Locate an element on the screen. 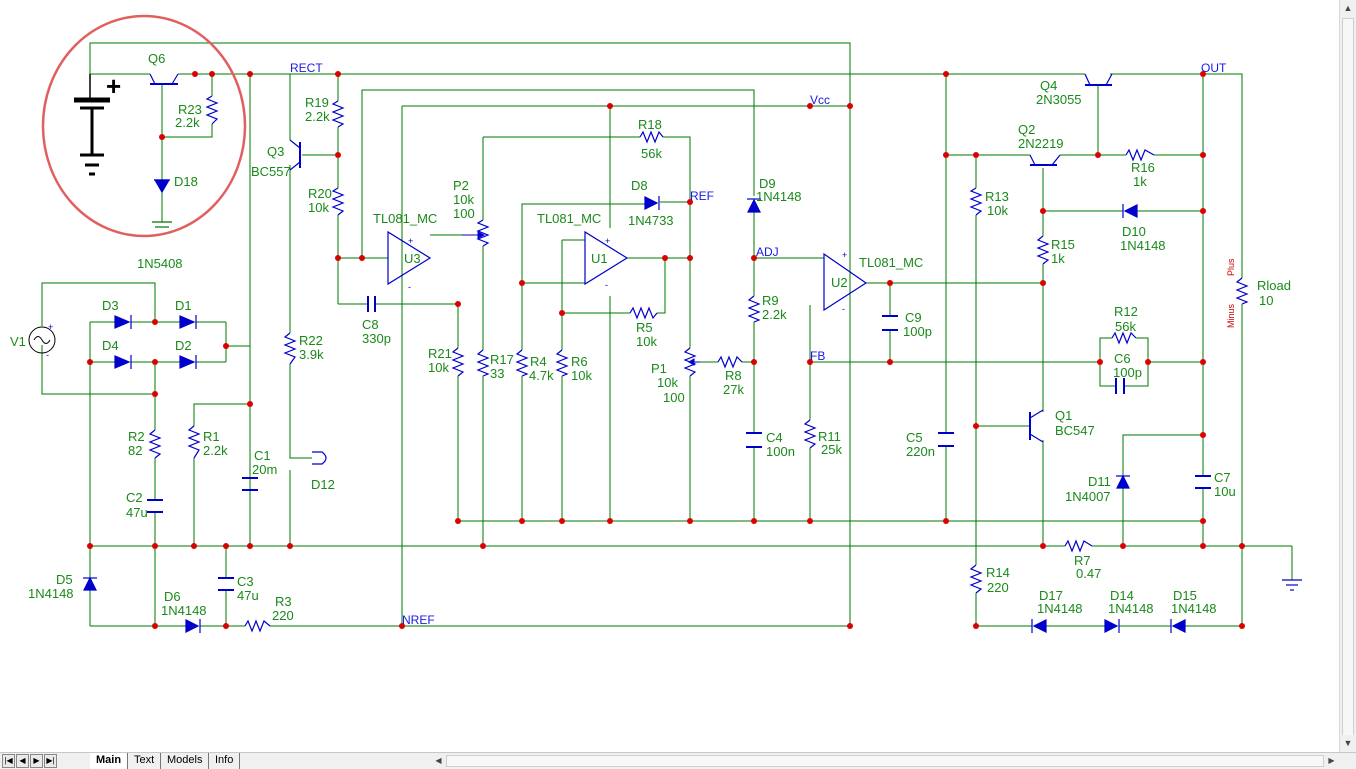  bottom-tab-bar: |◀ ◀ ▶ ▶| Main Text Models Info ◀ ▶ is located at coordinates (678, 760).